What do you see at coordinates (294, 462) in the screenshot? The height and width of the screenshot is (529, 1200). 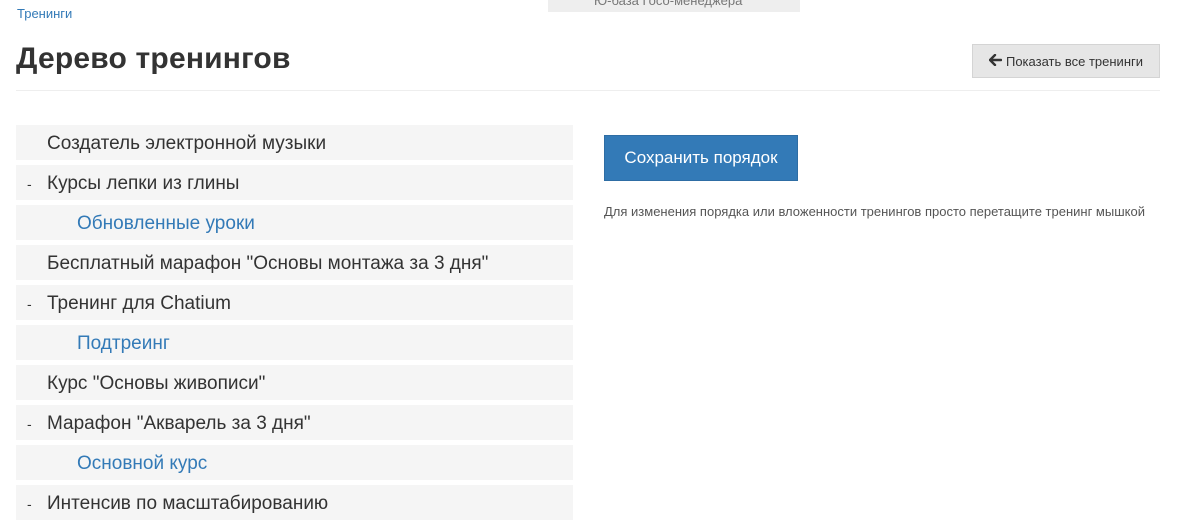 I see `tree-item-child: Основной курс` at bounding box center [294, 462].